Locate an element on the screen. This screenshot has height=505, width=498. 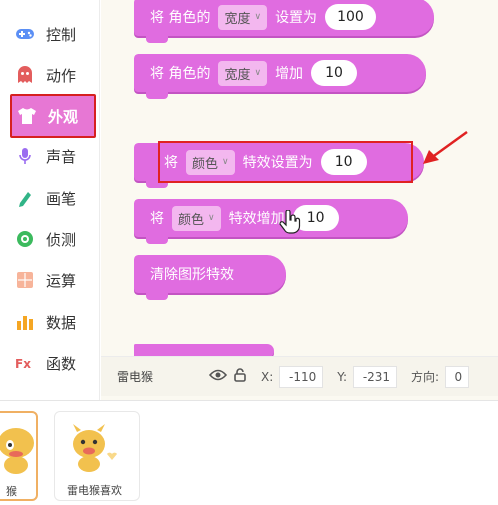
effect-dropdown: 颜色 ∨ is located at coordinates (196, 218).